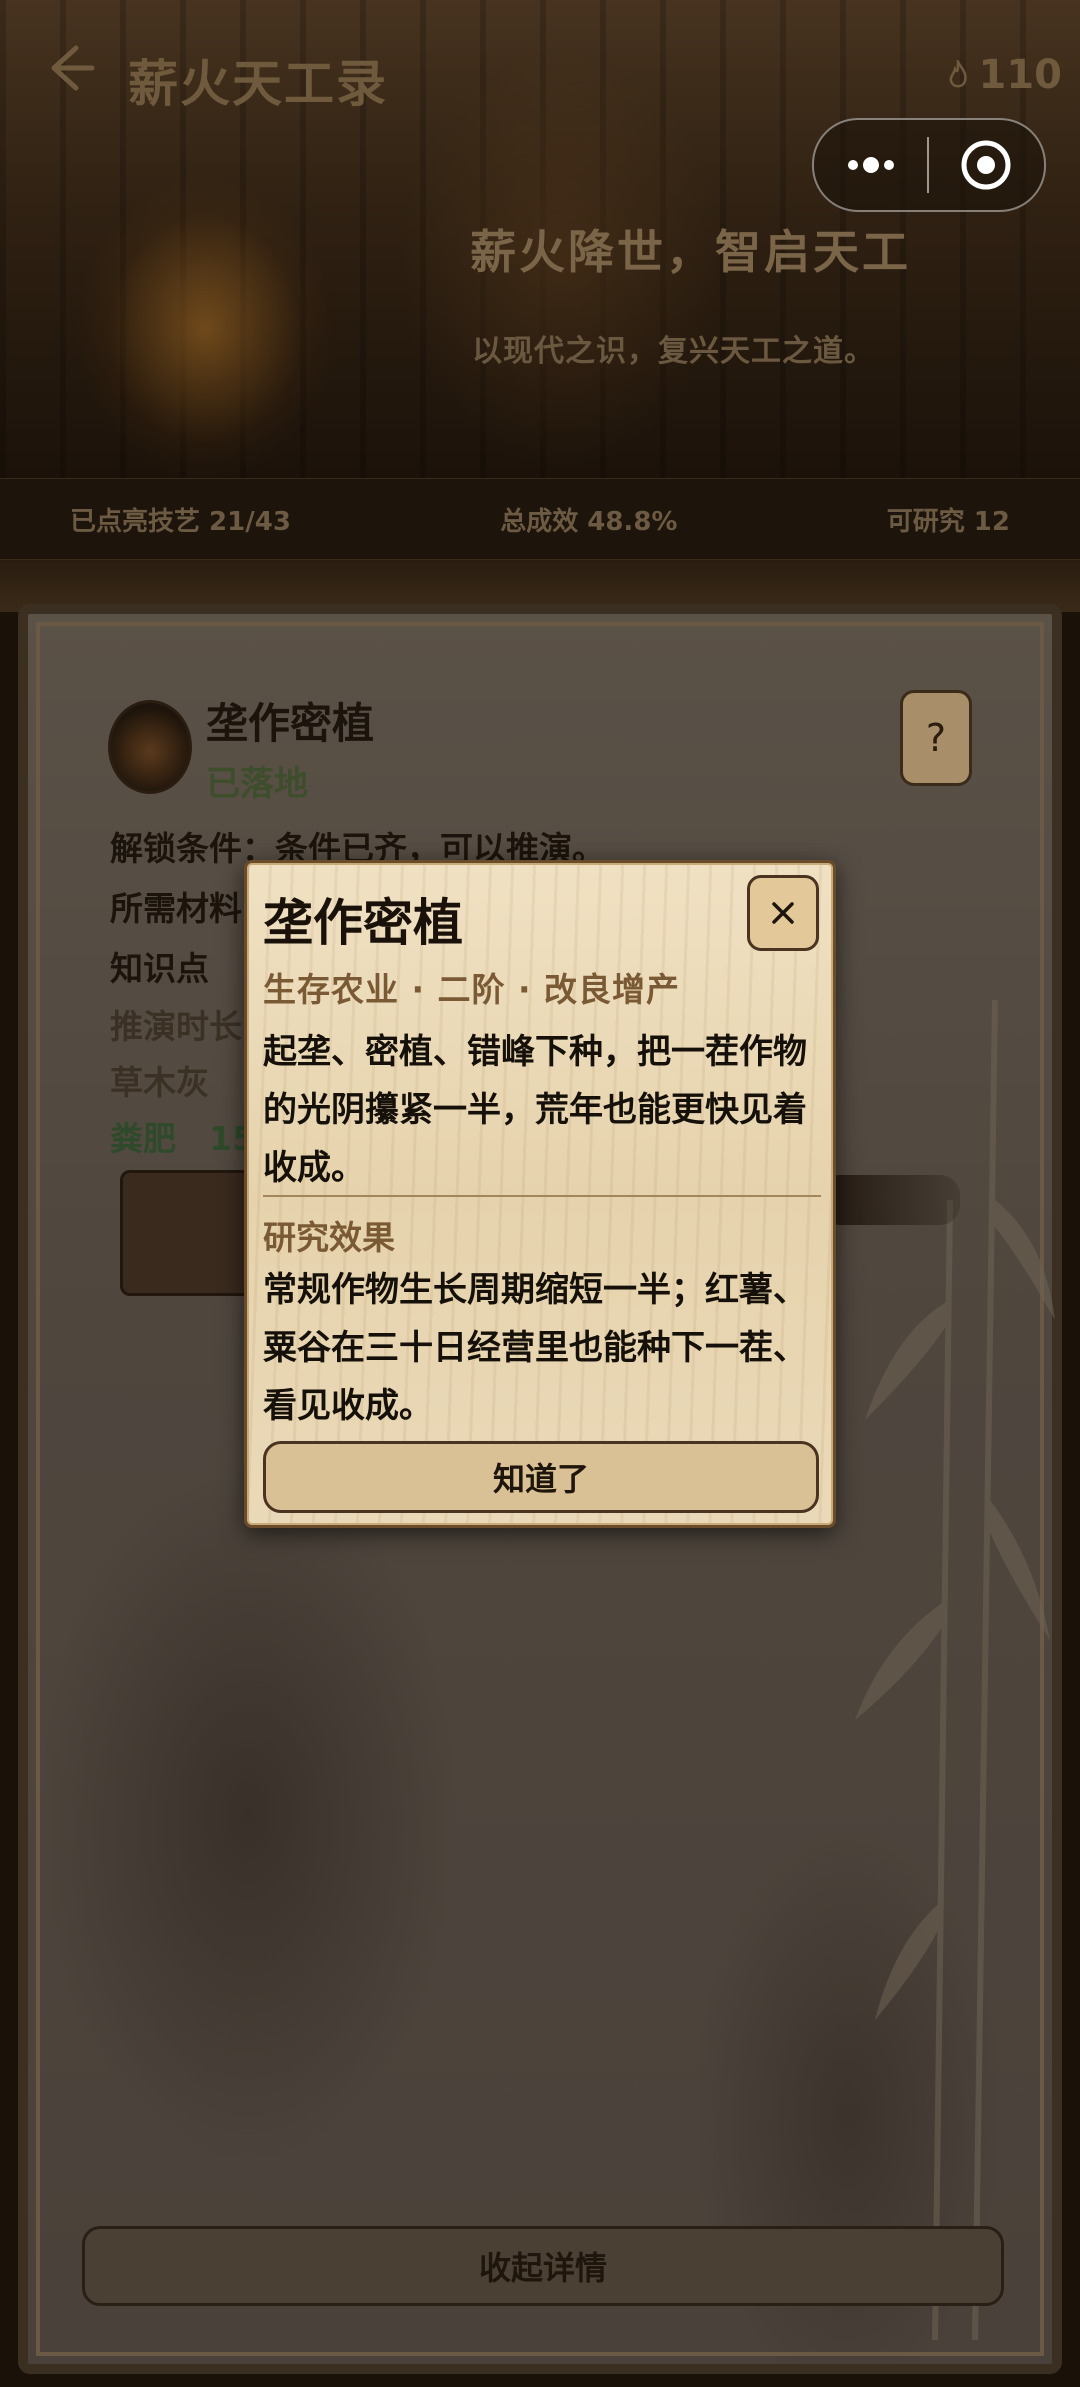  I want to click on material-item: 草木灰, so click(159, 1082).